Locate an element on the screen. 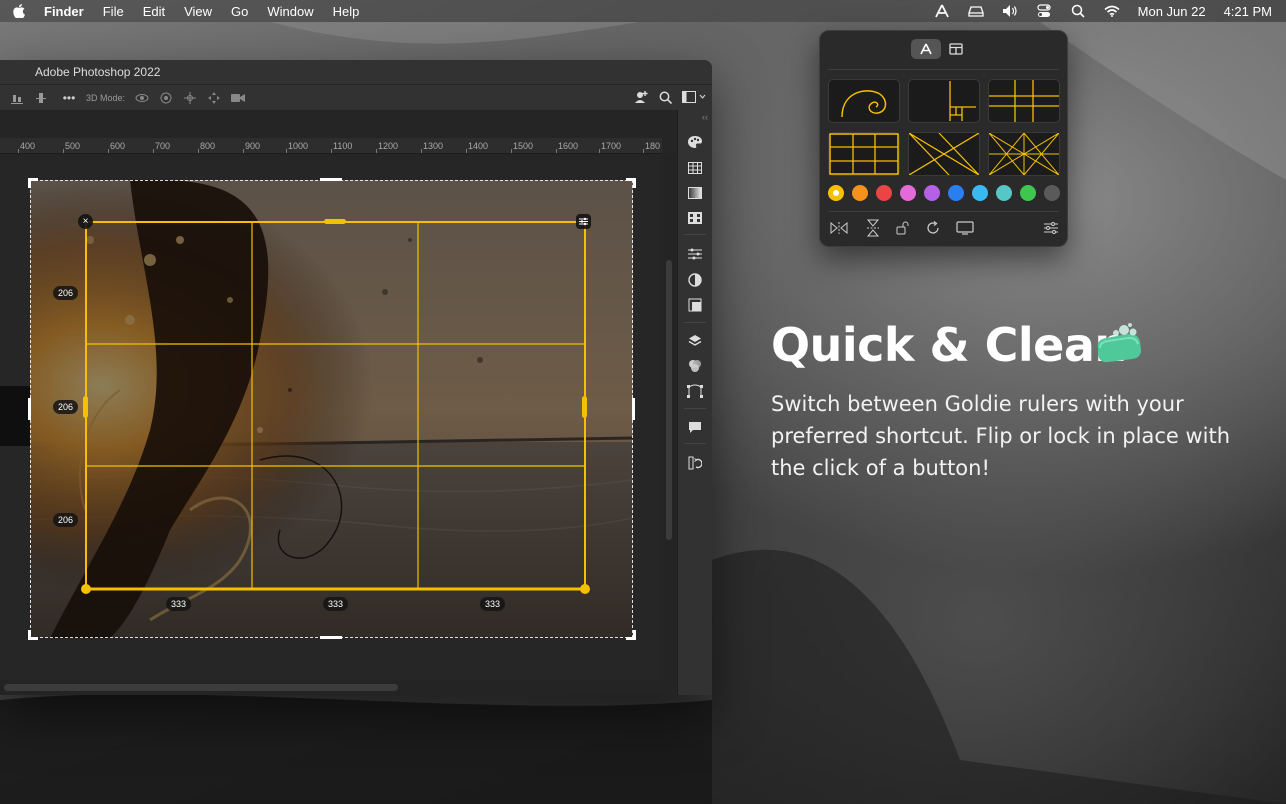 This screenshot has width=1286, height=804. color-swatch-purple is located at coordinates (932, 193).